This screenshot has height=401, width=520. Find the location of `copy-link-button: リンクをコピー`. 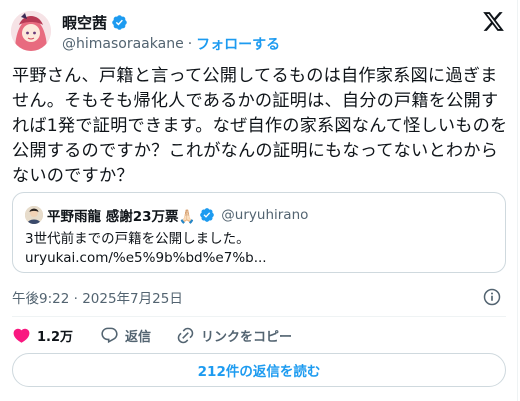

copy-link-button: リンクをコピー is located at coordinates (234, 335).